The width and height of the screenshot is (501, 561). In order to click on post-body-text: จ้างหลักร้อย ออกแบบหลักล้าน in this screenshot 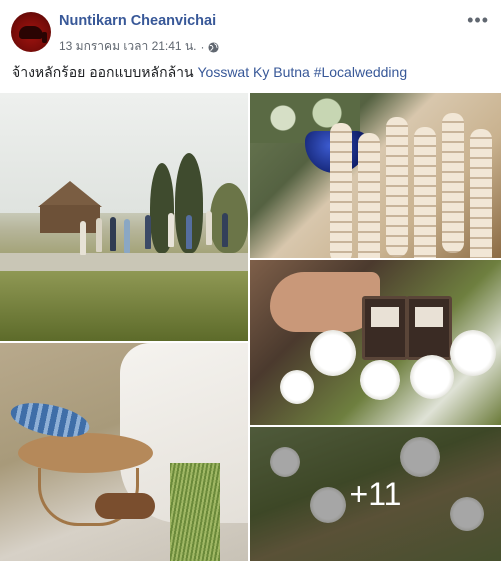, I will do `click(103, 72)`.